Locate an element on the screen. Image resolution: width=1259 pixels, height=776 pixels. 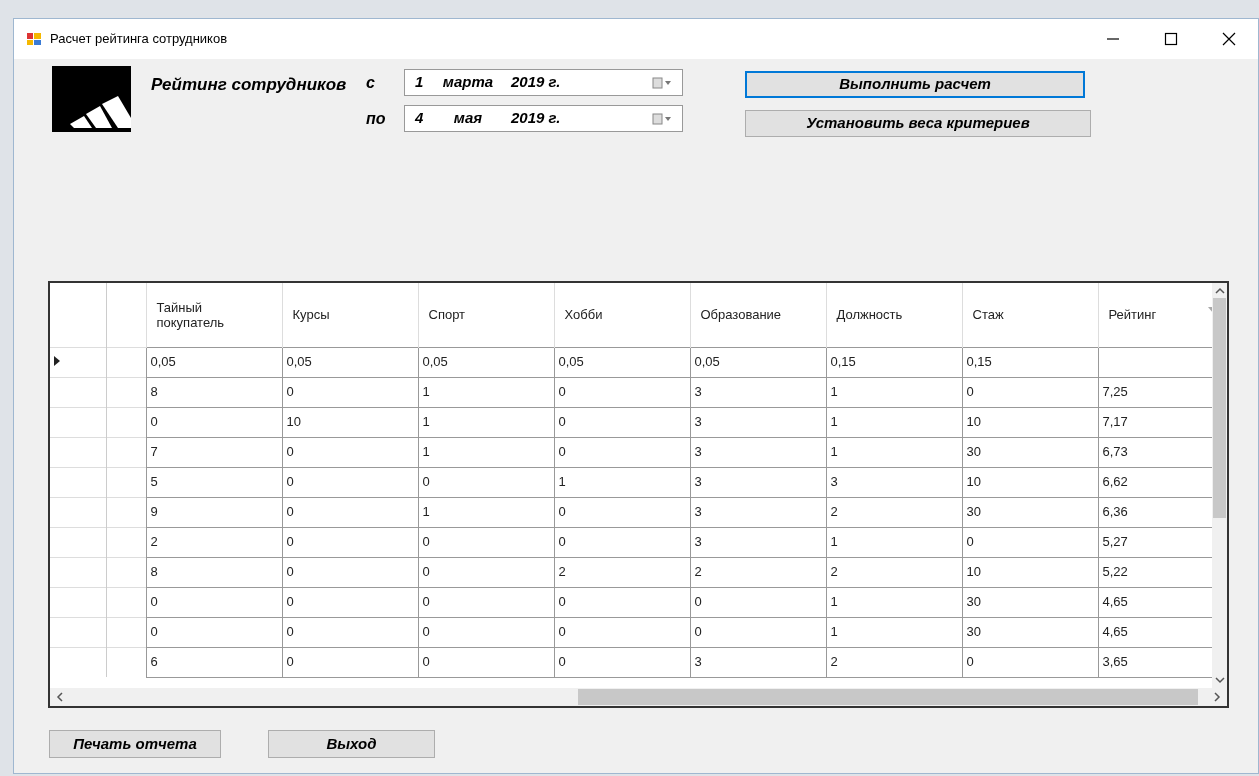
window-title: Расчет рейтинга сотрудников is located at coordinates (139, 39).